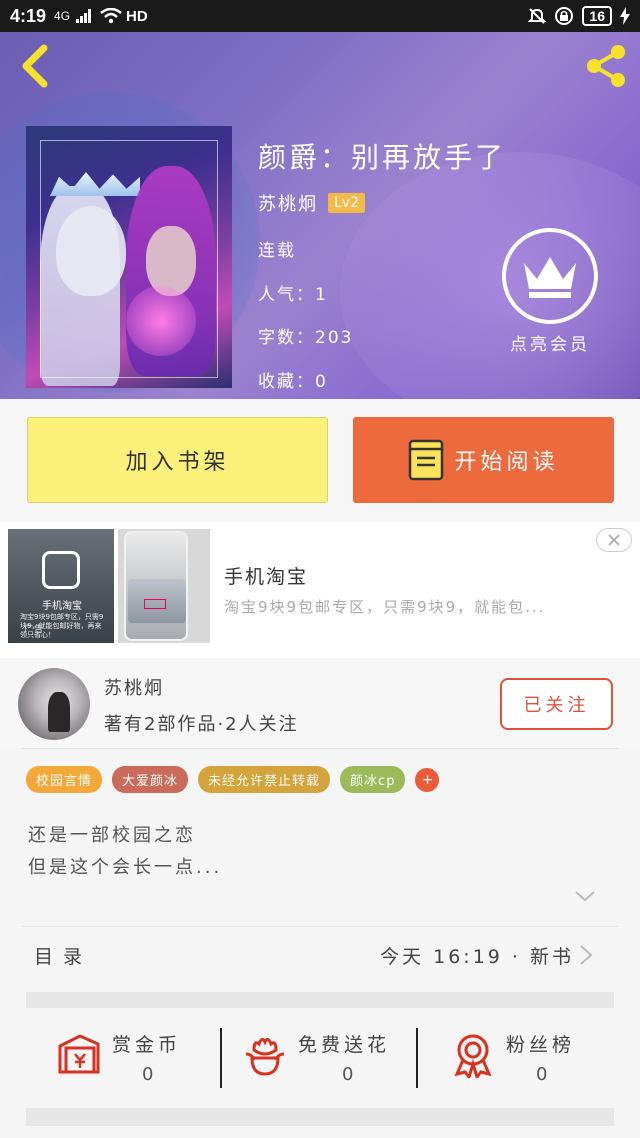  I want to click on tag: 大爱颜冰, so click(150, 779).